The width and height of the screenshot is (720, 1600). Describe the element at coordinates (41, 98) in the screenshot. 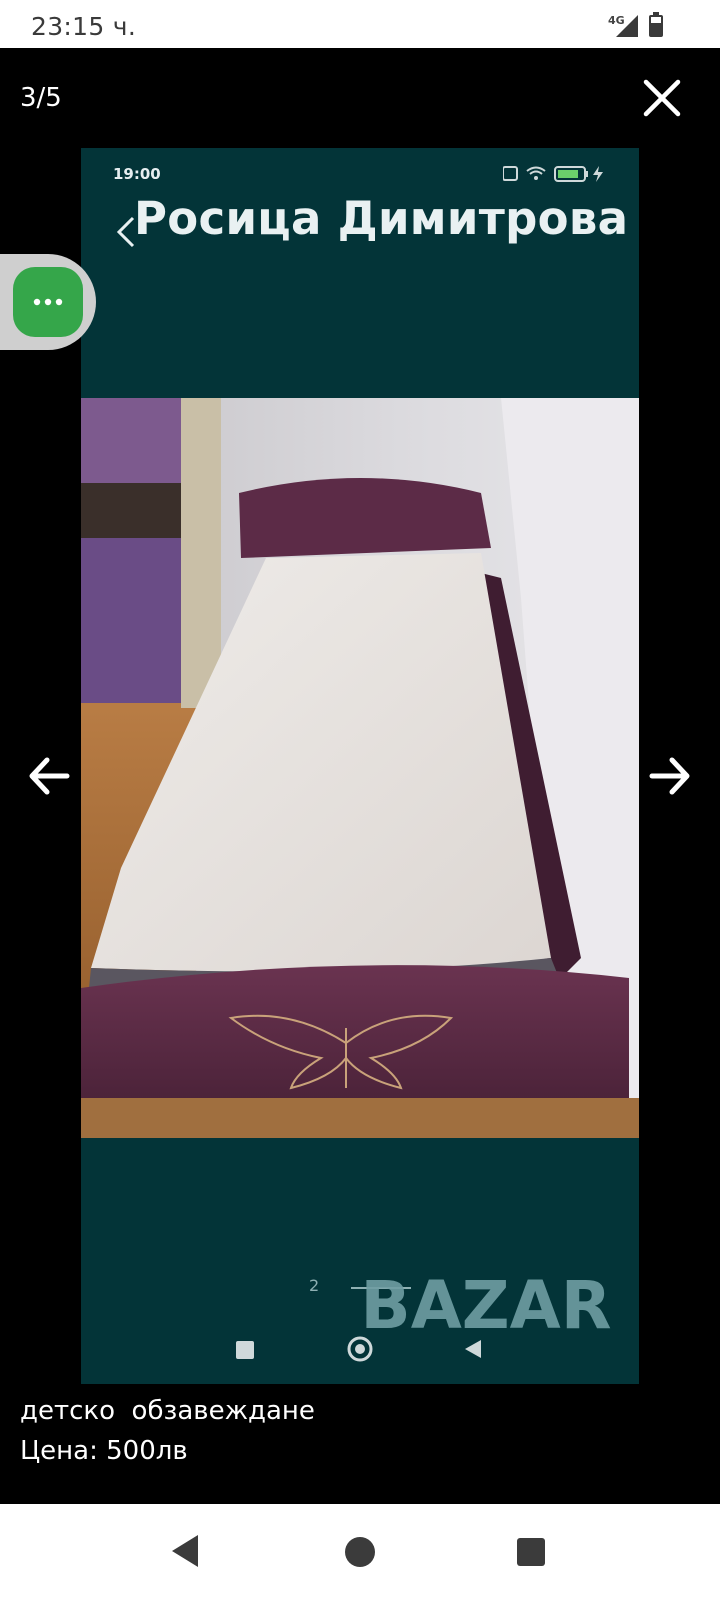

I see `image-counter: 3/5` at that location.